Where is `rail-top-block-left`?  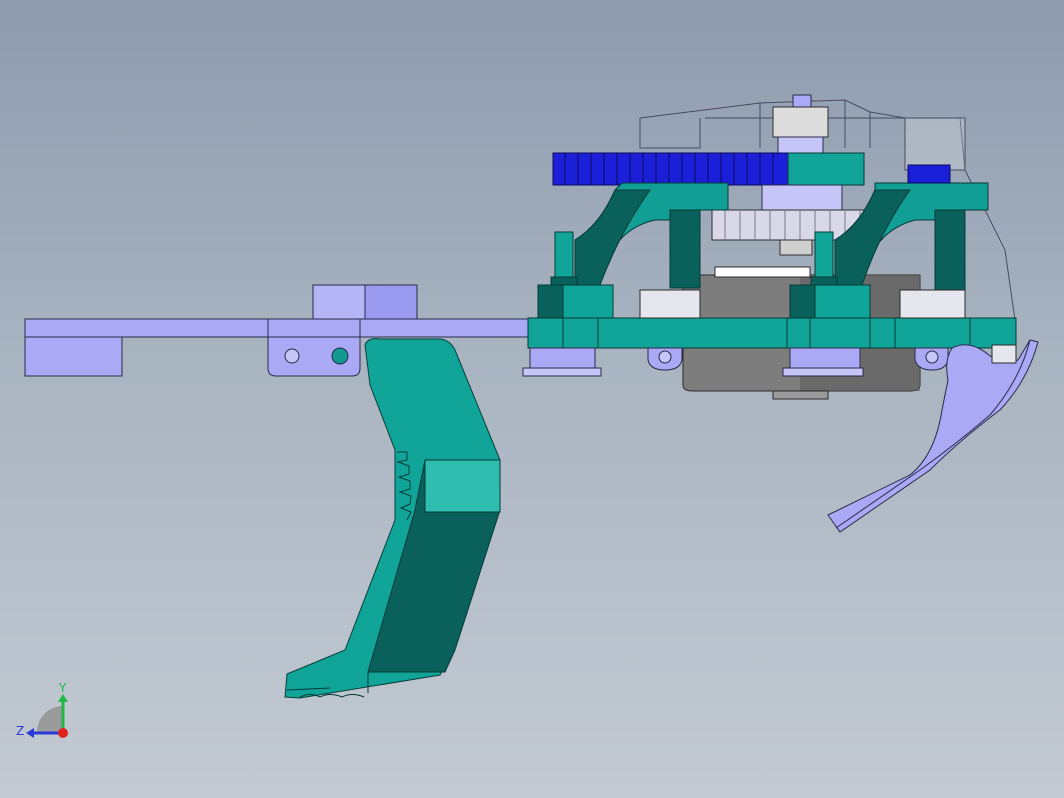 rail-top-block-left is located at coordinates (339, 302).